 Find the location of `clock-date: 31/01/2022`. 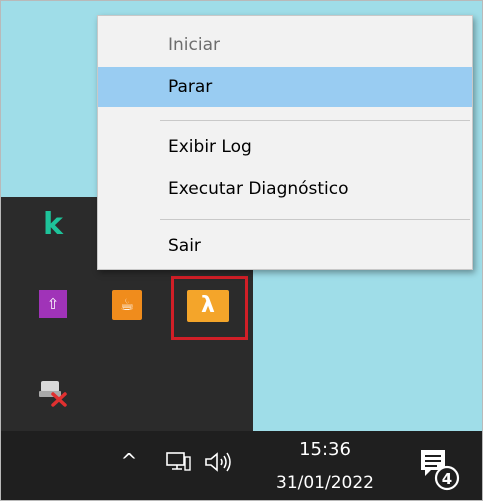

clock-date: 31/01/2022 is located at coordinates (325, 483).